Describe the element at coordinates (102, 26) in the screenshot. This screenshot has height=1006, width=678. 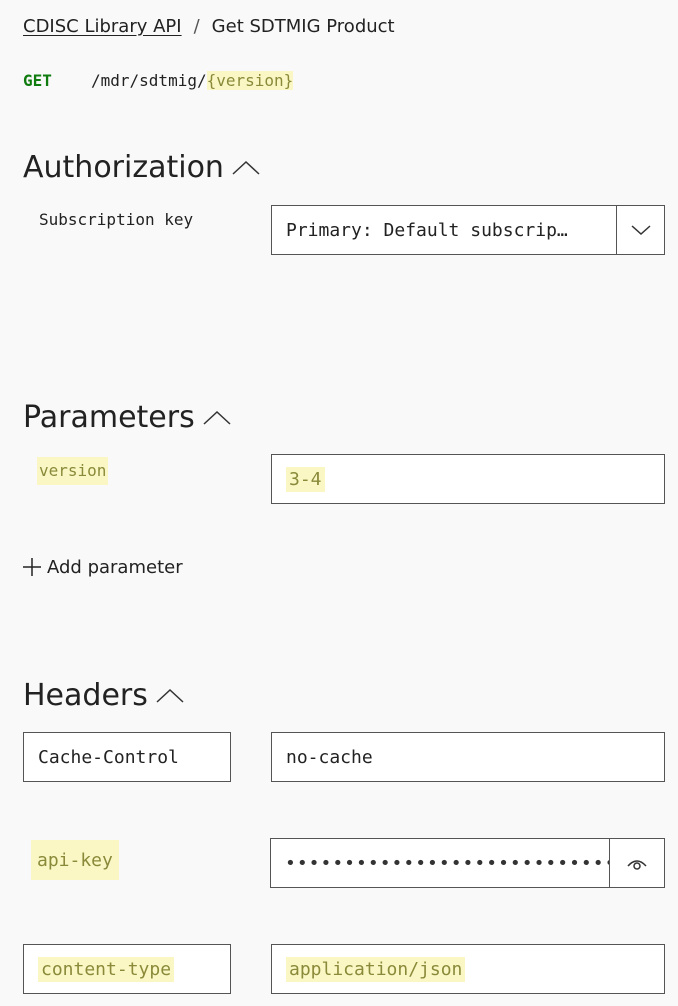
I see `breadcrumb-api-link: CDISC Library API` at that location.